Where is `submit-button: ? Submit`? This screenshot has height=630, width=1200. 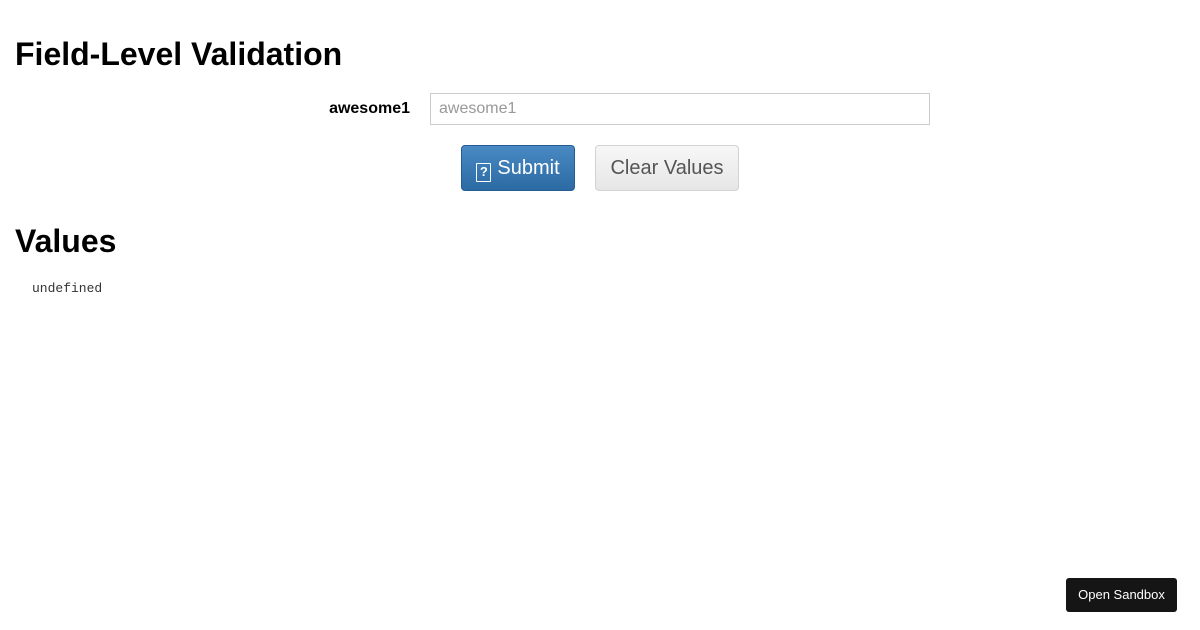 submit-button: ? Submit is located at coordinates (518, 168).